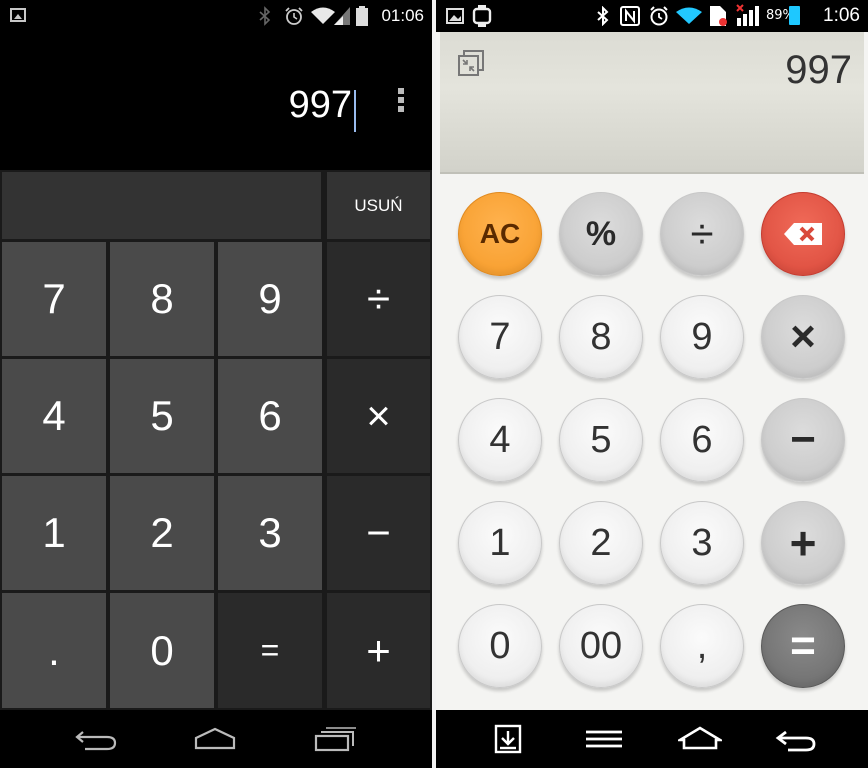 This screenshot has height=768, width=868. What do you see at coordinates (841, 15) in the screenshot?
I see `status-time: 1:06` at bounding box center [841, 15].